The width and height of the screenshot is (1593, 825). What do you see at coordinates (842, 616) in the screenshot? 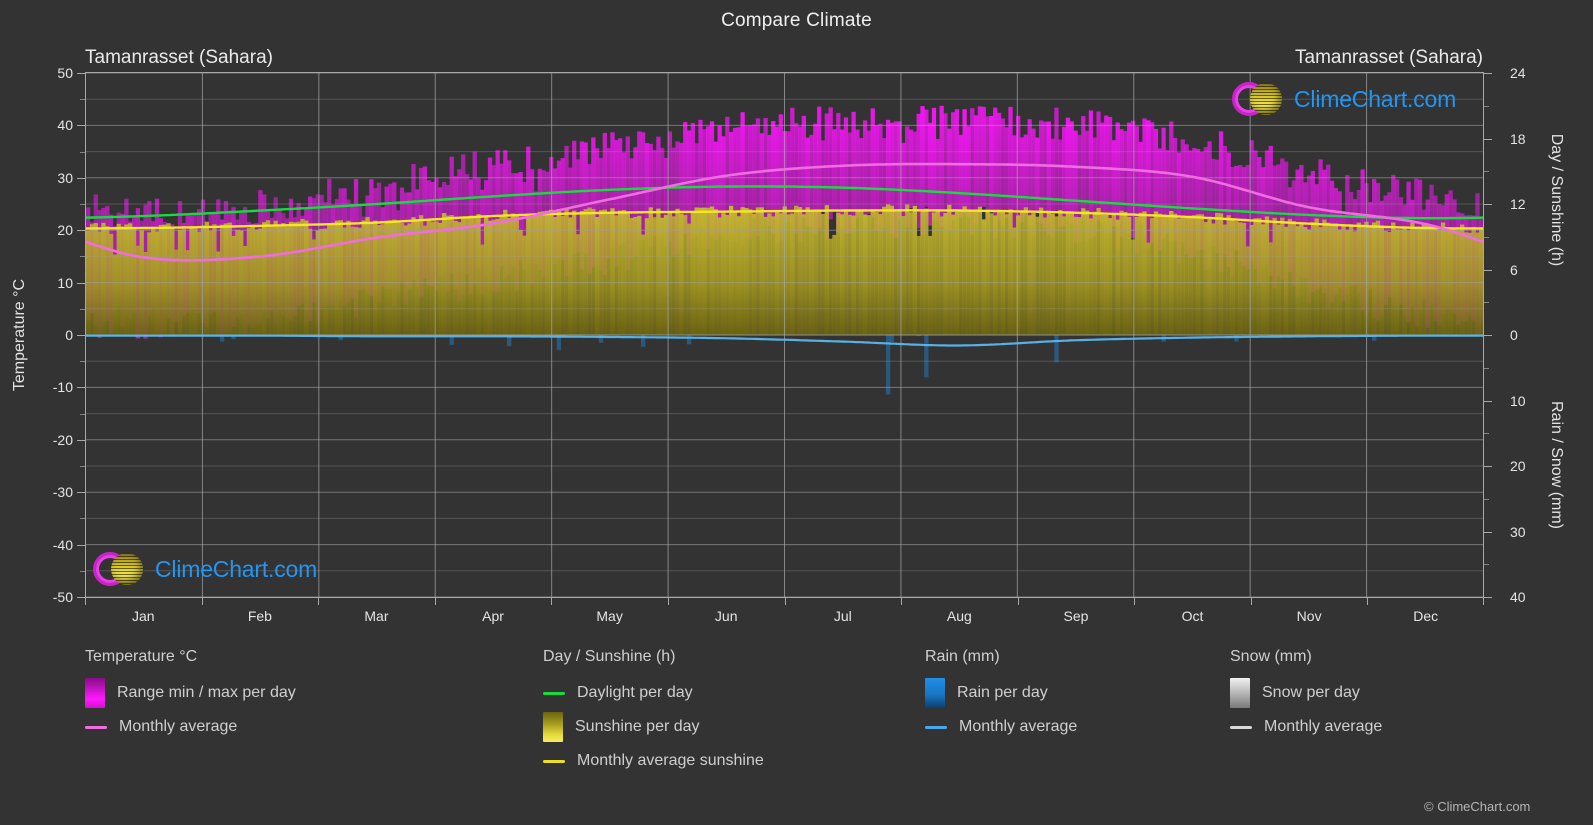
I see `x-axis-tick-label-jul: Jul` at bounding box center [842, 616].